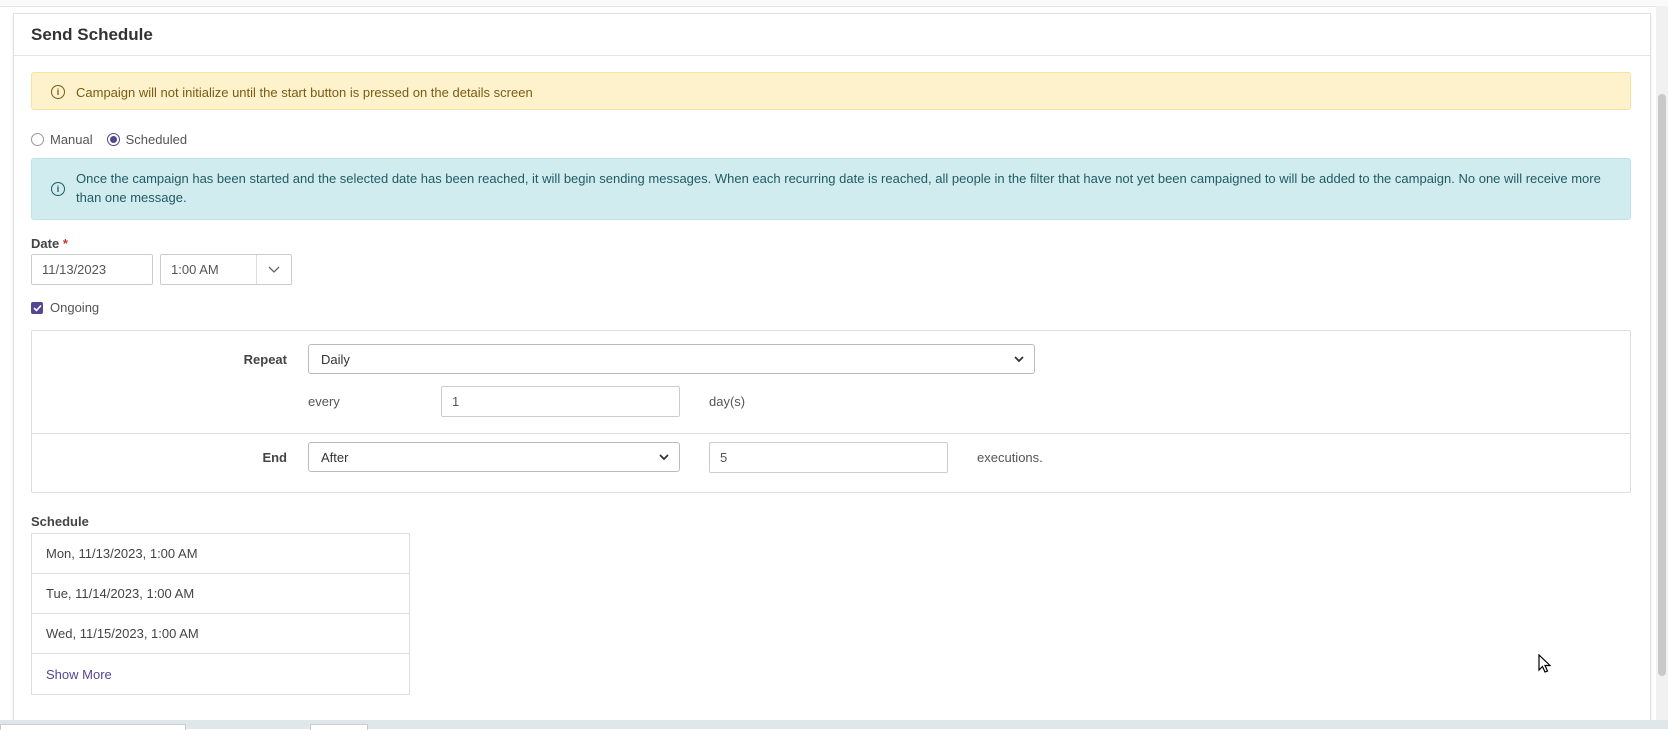 The width and height of the screenshot is (1668, 730). I want to click on list-item: Tue, 11/14/2023, 1:00 AM, so click(220, 594).